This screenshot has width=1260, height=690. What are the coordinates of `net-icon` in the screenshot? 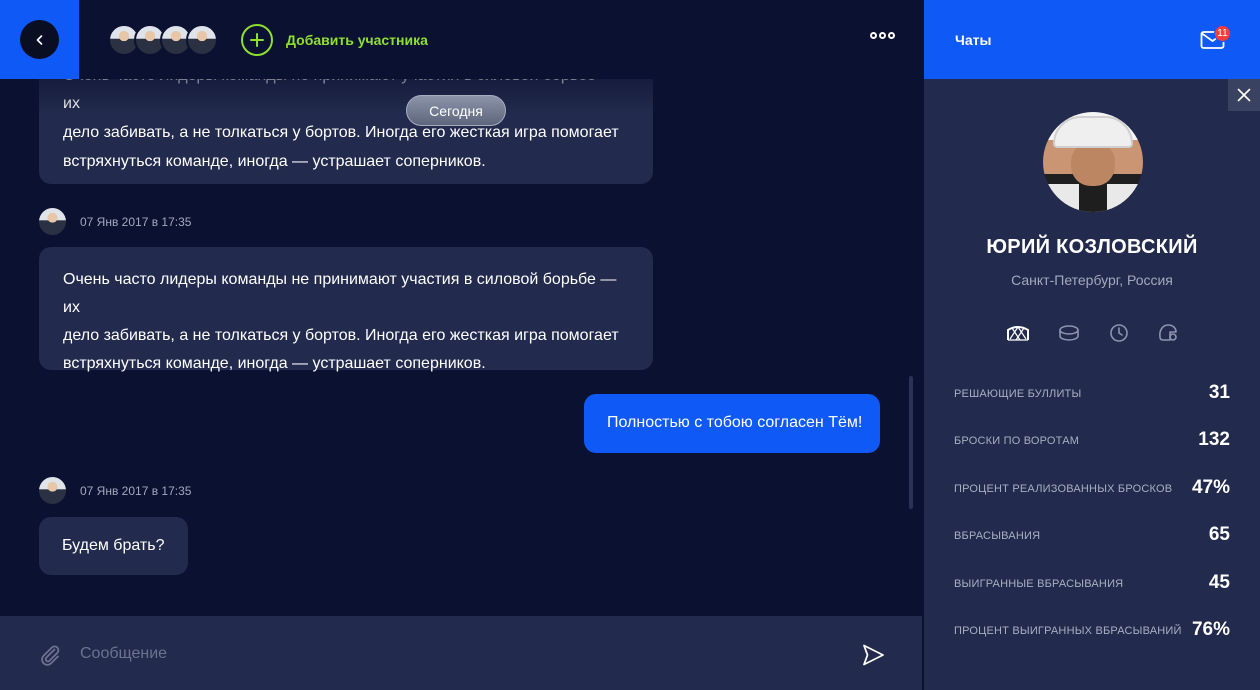 It's located at (1018, 333).